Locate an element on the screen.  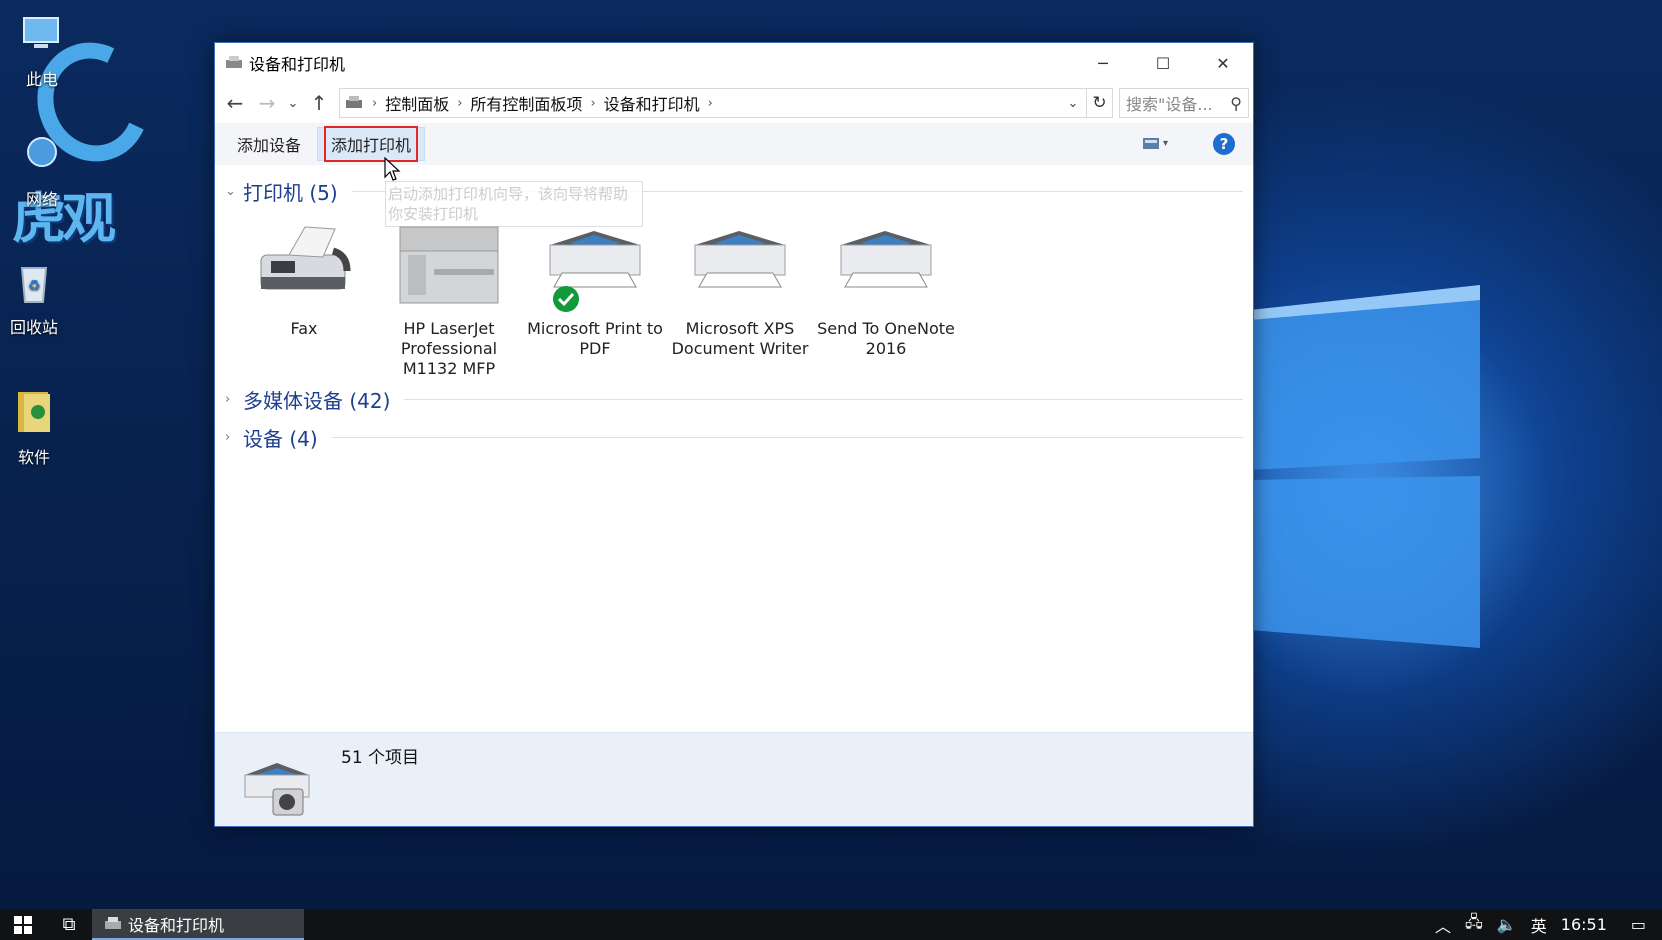
recent-locations-chevron-icon: ⌄ is located at coordinates (293, 103).